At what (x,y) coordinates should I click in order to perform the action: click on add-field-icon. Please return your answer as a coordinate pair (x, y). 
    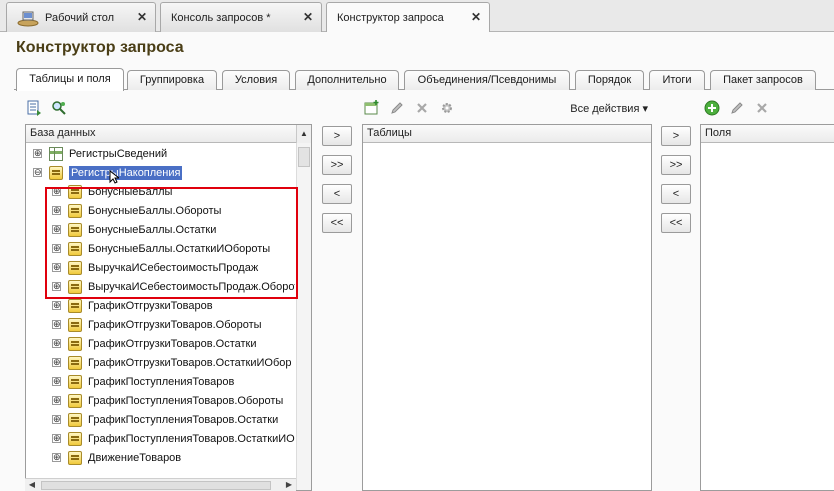
    Looking at the image, I should click on (712, 108).